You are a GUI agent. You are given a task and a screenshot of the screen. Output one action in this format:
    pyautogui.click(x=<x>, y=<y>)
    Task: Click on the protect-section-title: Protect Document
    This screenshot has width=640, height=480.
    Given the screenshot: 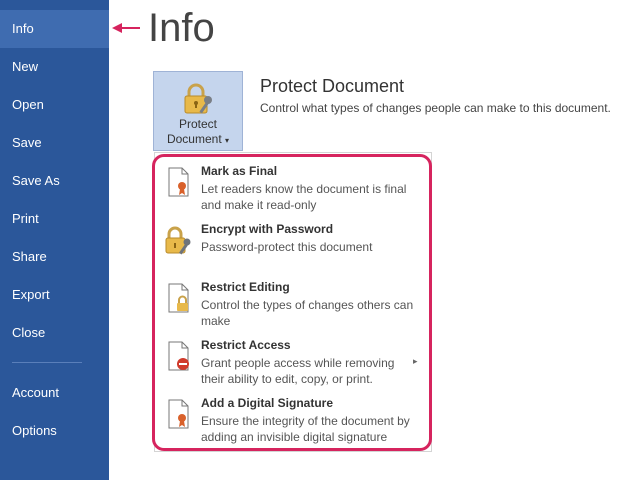 What is the action you would take?
    pyautogui.click(x=332, y=86)
    